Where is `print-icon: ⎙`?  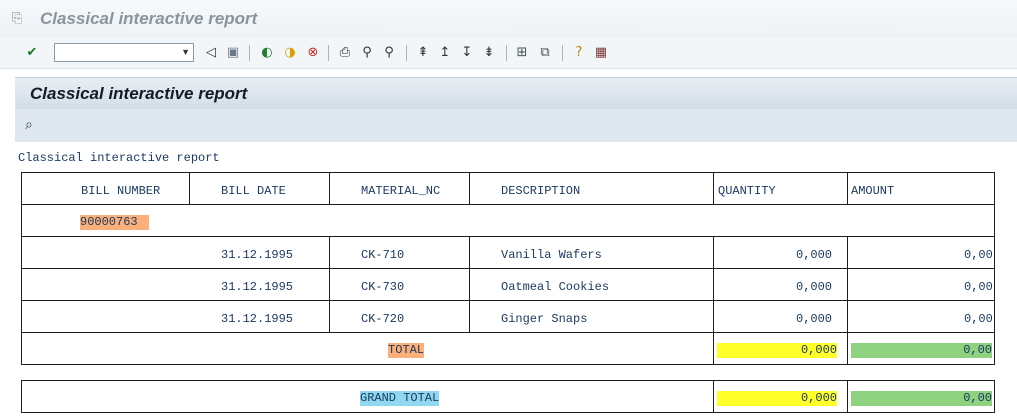 print-icon: ⎙ is located at coordinates (345, 53).